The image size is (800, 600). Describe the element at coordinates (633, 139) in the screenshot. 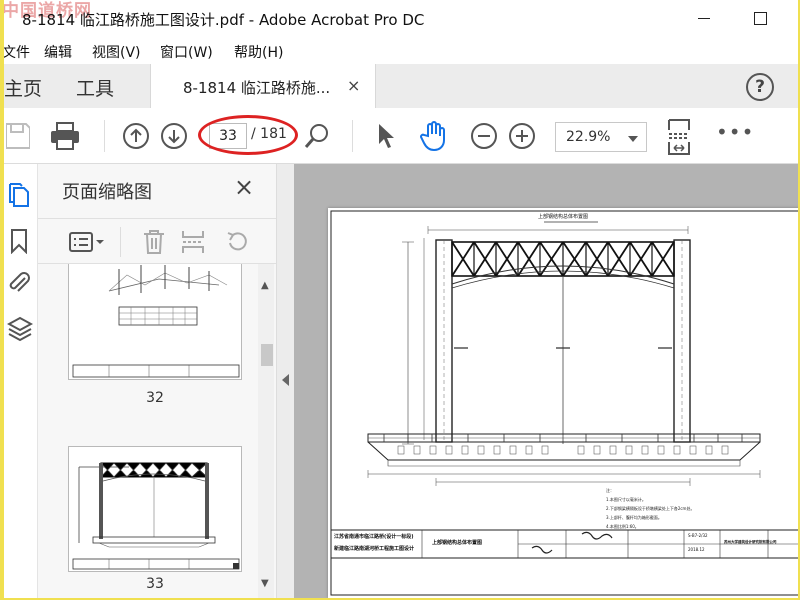

I see `chevron-down-icon` at that location.